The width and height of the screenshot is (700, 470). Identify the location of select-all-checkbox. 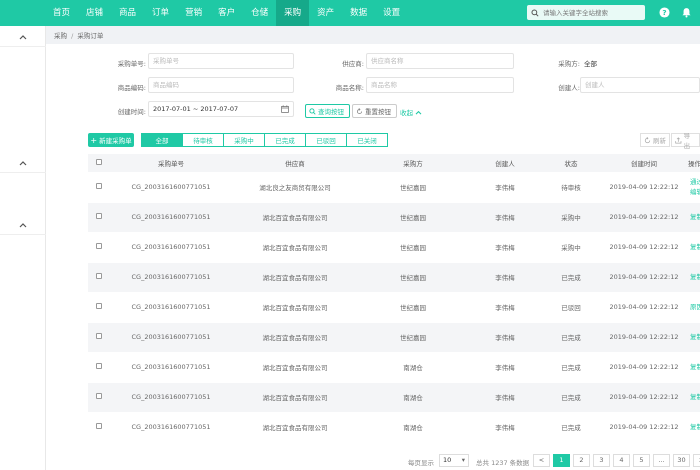
(99, 162).